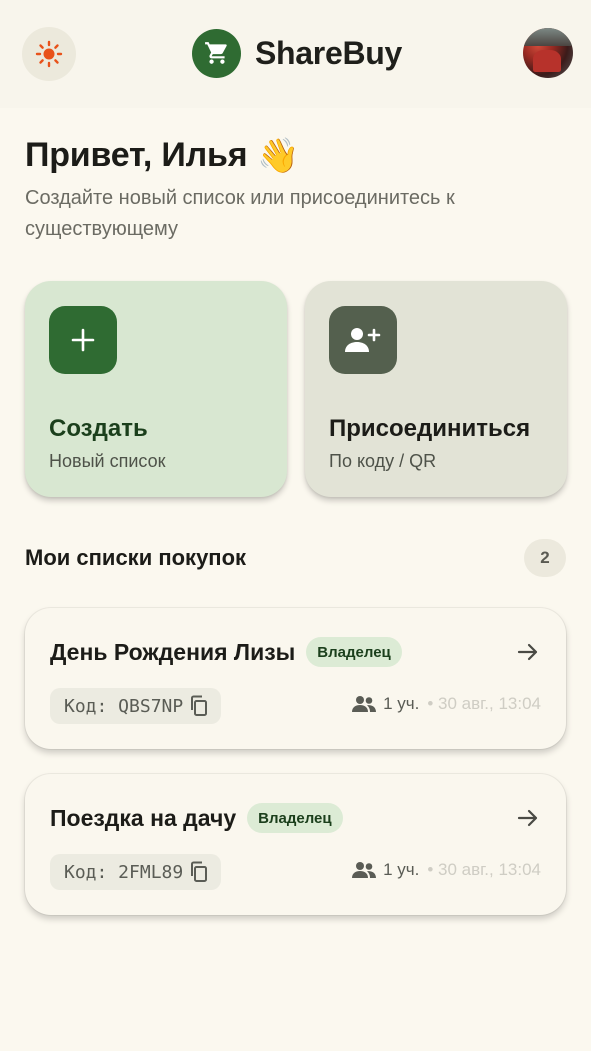 Image resolution: width=591 pixels, height=1051 pixels. Describe the element at coordinates (124, 872) in the screenshot. I see `list-code: Код: 2FML89` at that location.